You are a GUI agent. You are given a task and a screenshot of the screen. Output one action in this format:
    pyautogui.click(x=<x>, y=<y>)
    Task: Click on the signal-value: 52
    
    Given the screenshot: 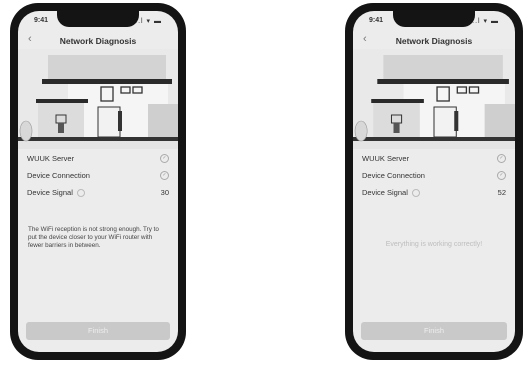 What is the action you would take?
    pyautogui.click(x=501, y=192)
    